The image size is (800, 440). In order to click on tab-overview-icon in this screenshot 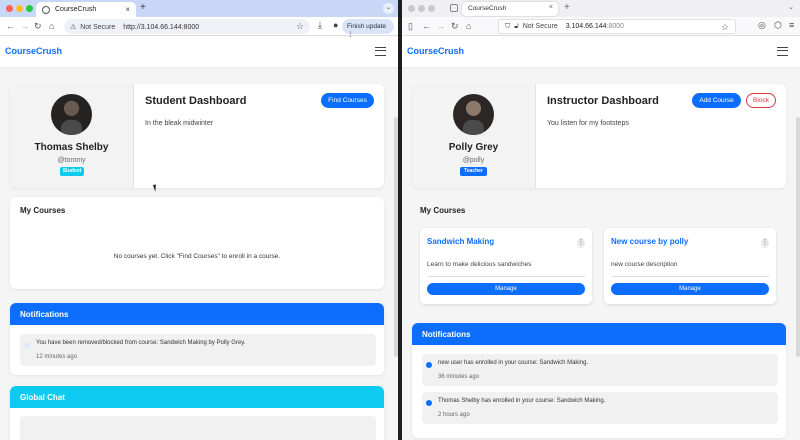, I will do `click(454, 8)`.